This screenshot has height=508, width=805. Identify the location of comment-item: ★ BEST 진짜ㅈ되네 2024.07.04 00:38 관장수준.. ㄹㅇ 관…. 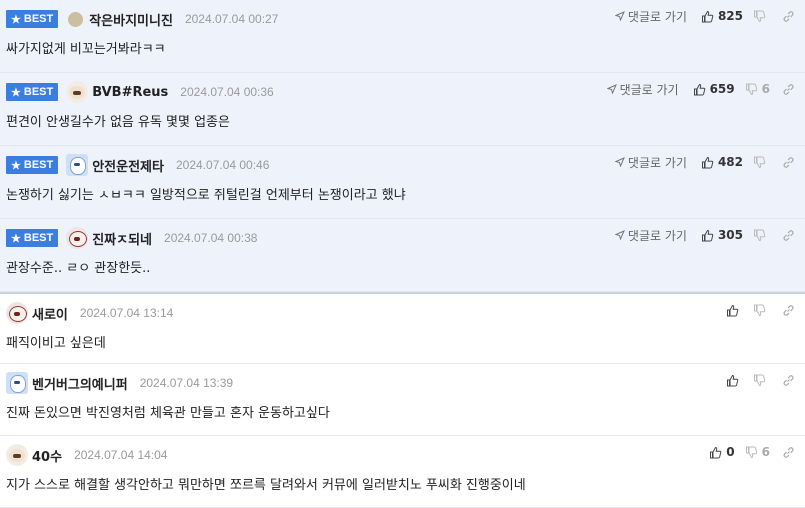
(402, 255).